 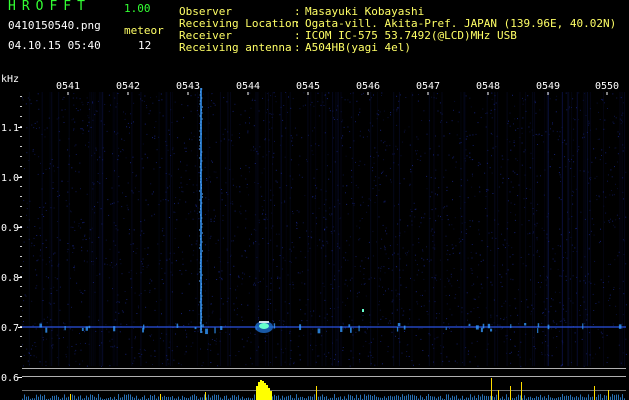 What do you see at coordinates (428, 86) in the screenshot?
I see `time-tick-label: 0547` at bounding box center [428, 86].